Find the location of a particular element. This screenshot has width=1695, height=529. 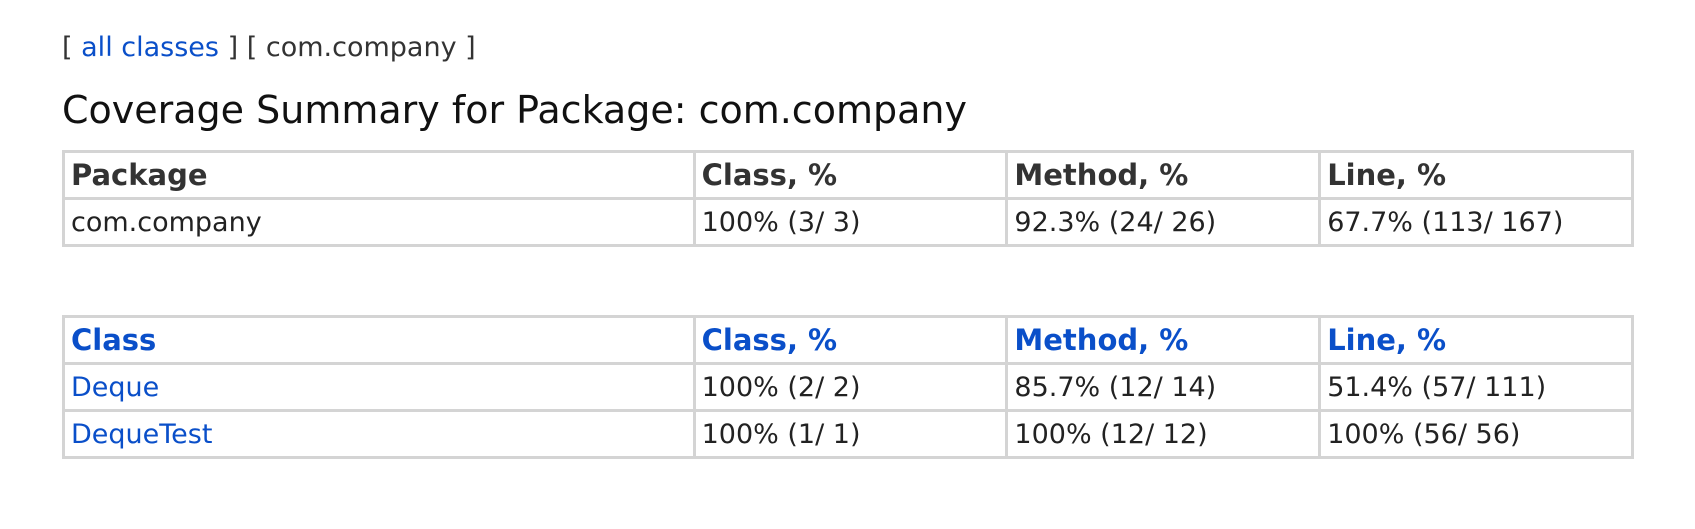

table-header-row: Package Class, % Method, % Line, % is located at coordinates (848, 175).